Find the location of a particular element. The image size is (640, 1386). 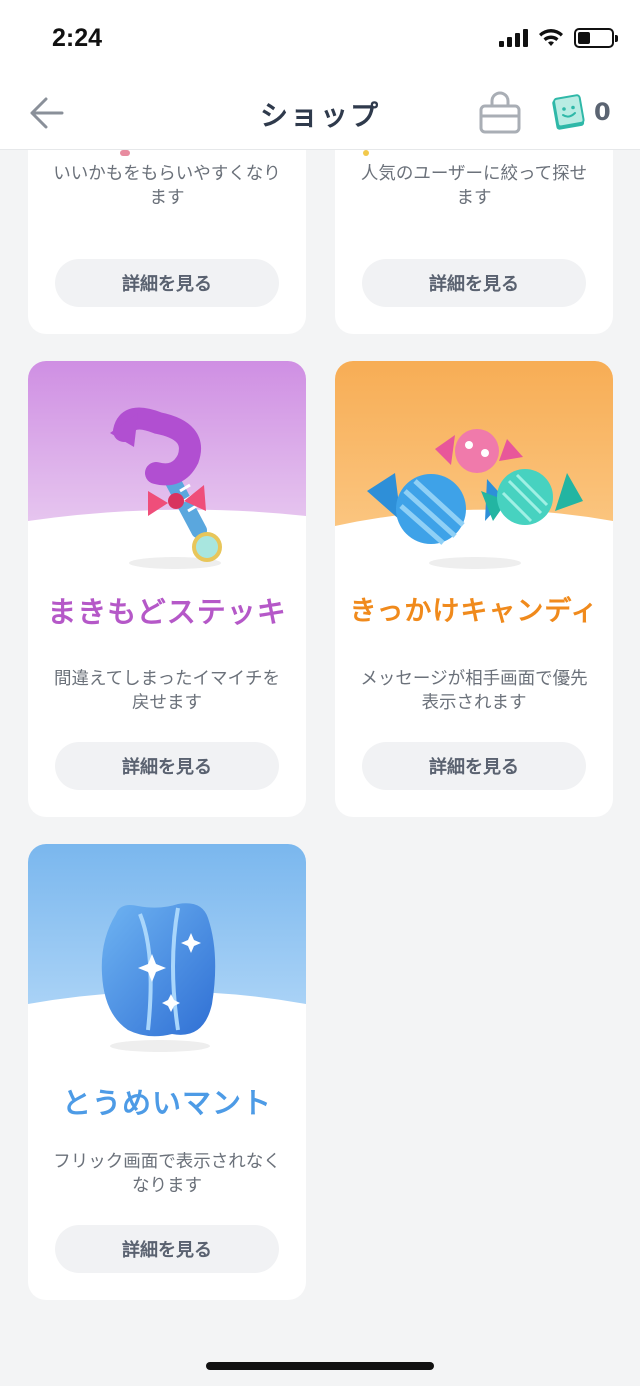

shop-item-card: 人気のユーザーに絞って探せます 詳細を見る is located at coordinates (474, 242).